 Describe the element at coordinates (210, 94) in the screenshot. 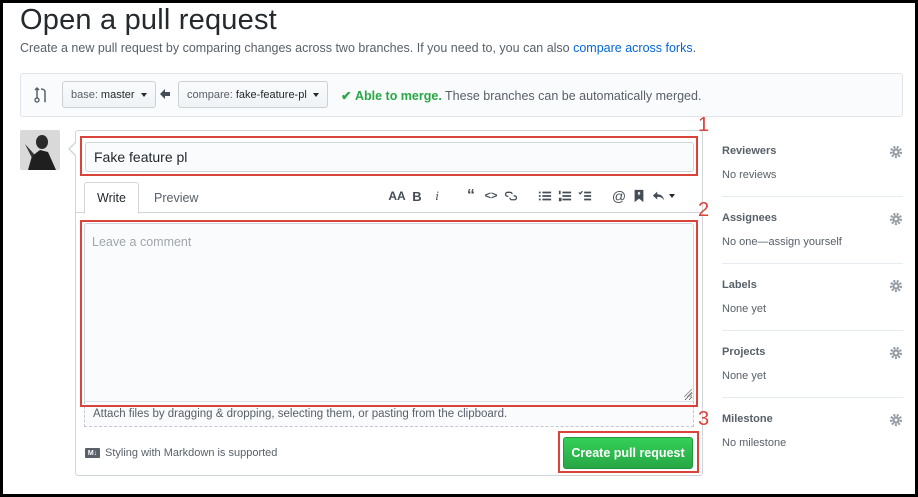

I see `compare-prefix: compare:` at that location.